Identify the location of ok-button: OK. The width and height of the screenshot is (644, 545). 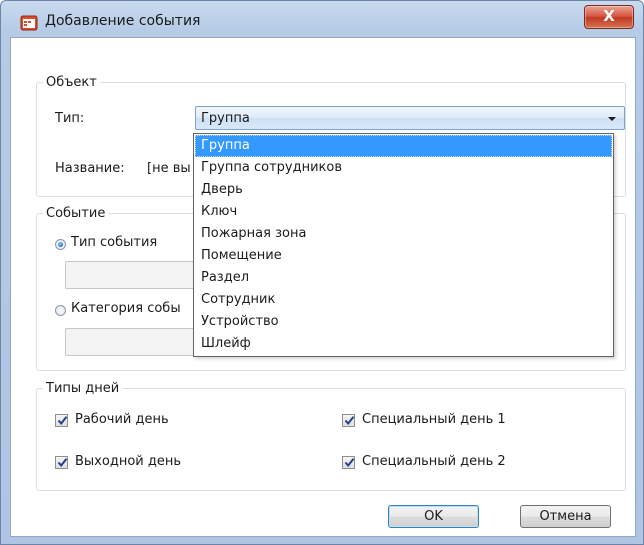
(433, 516).